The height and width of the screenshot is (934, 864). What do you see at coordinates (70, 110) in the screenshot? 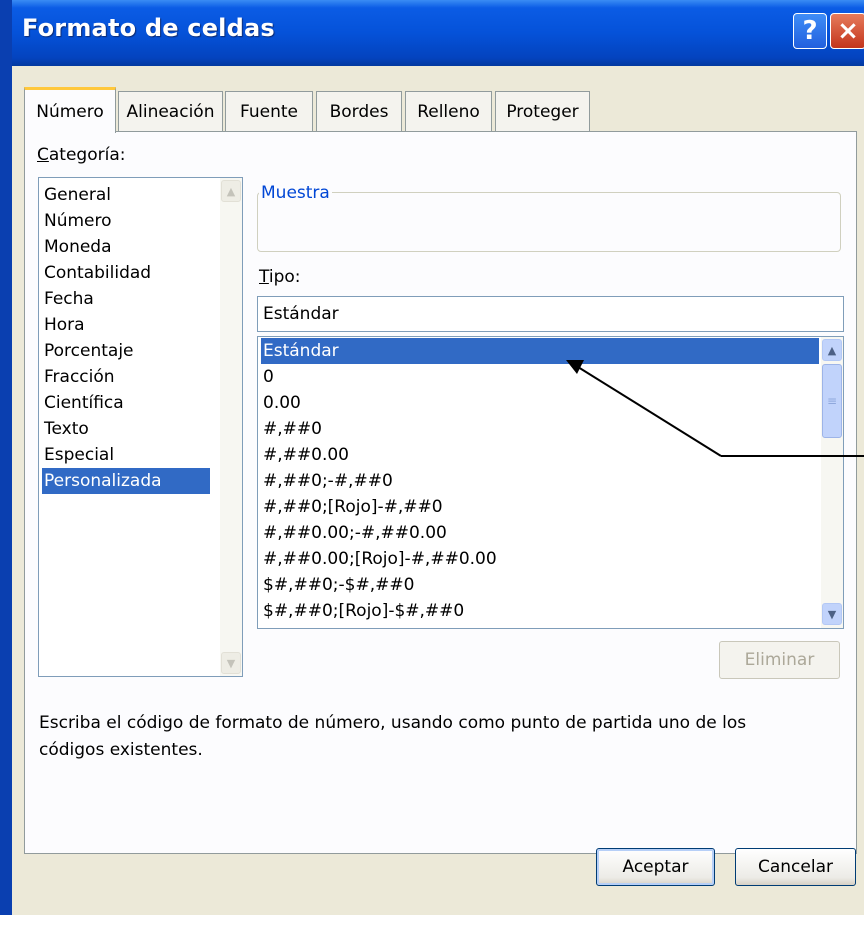
I see `tab-numero: Número` at bounding box center [70, 110].